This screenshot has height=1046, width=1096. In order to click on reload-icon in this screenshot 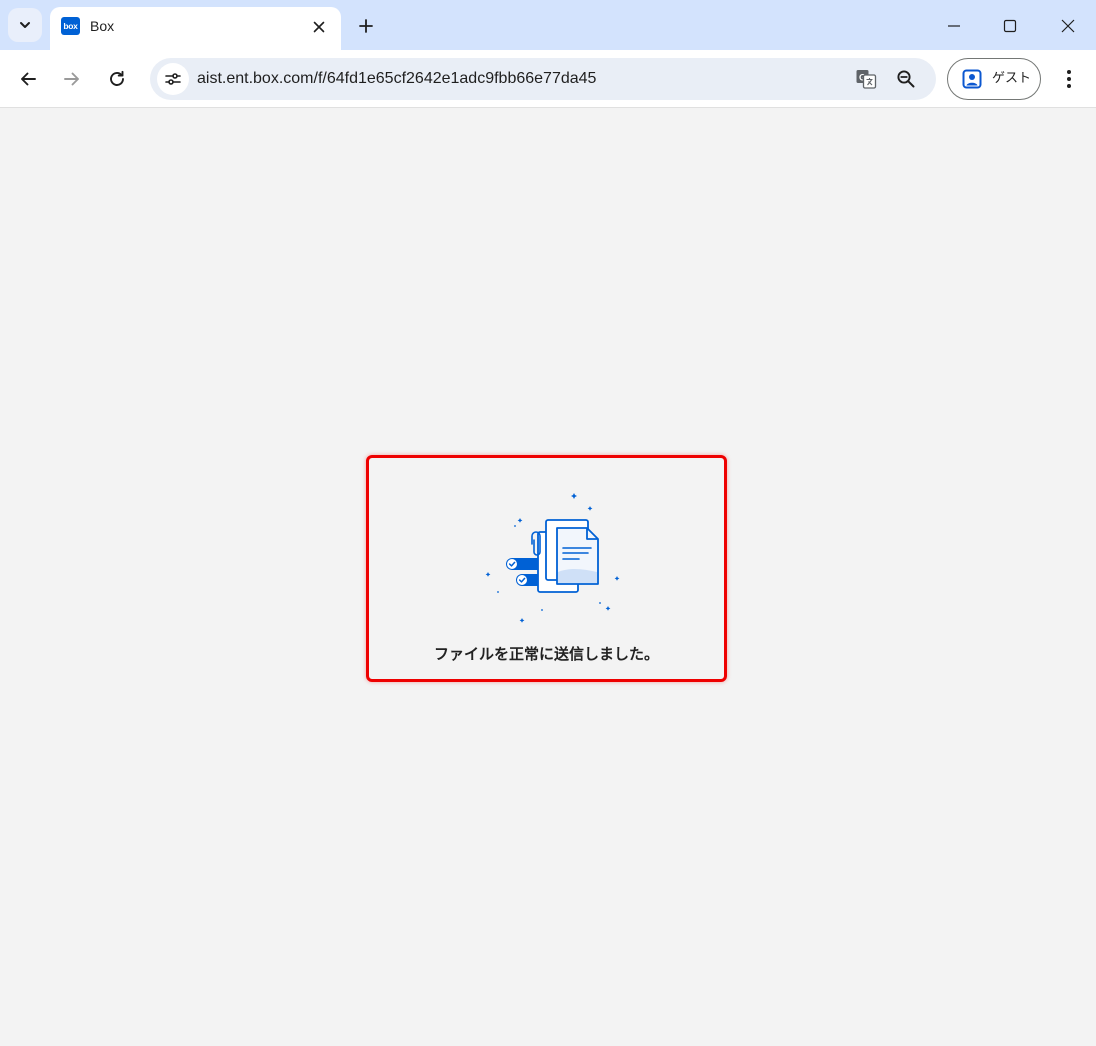, I will do `click(117, 78)`.